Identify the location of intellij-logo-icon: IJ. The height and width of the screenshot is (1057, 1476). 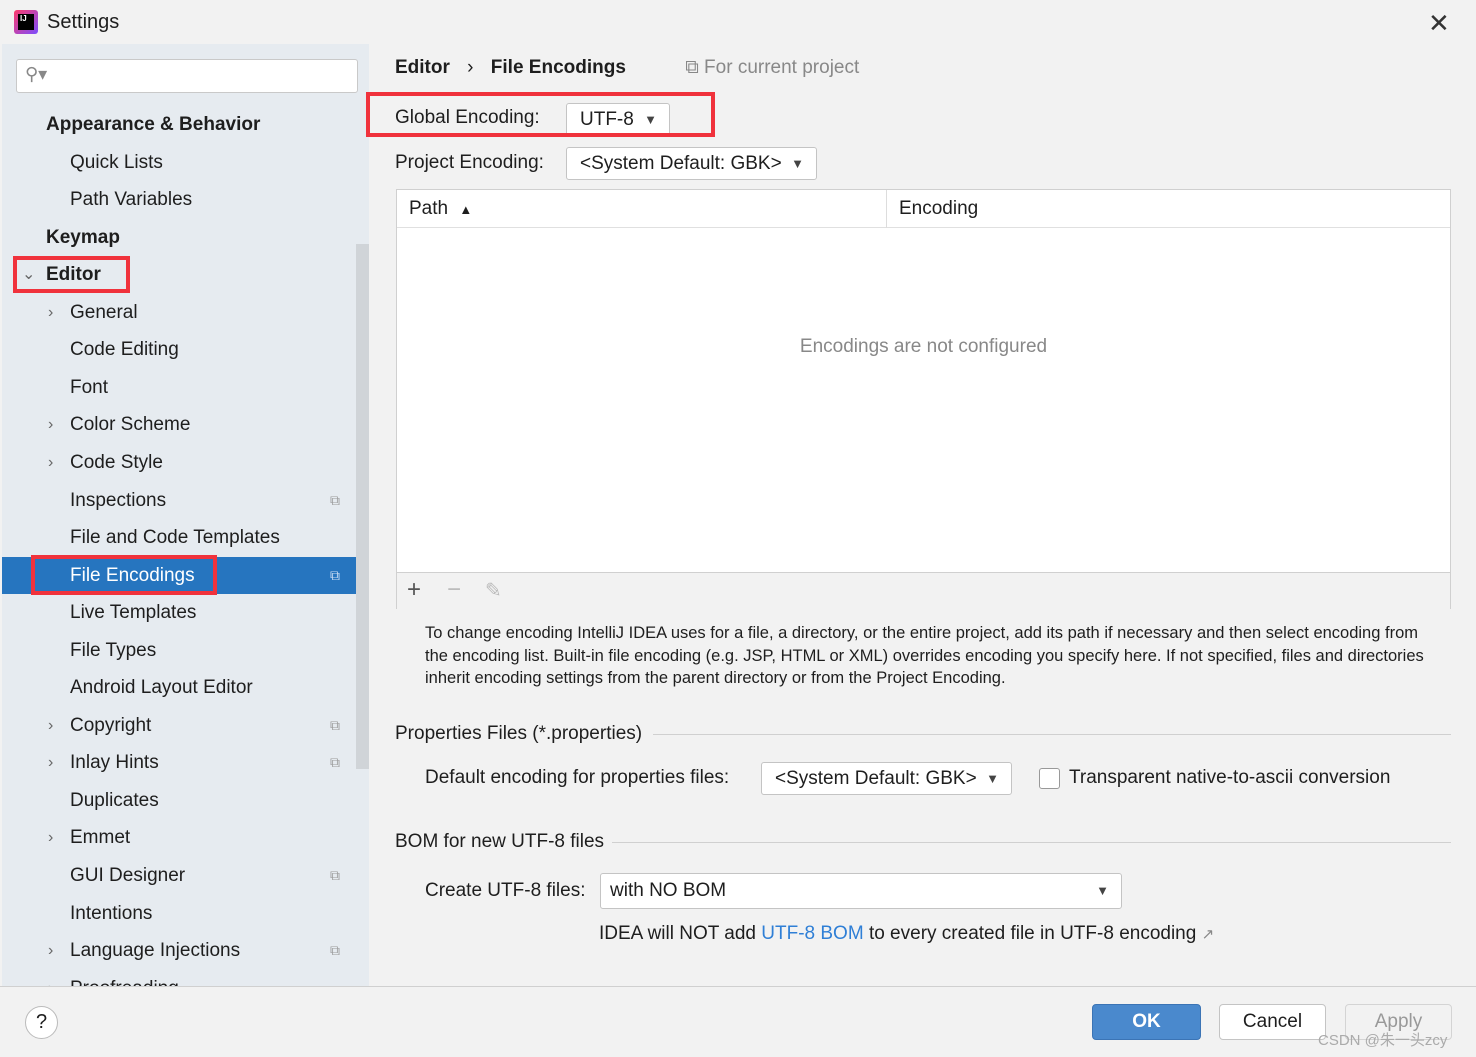
(26, 22).